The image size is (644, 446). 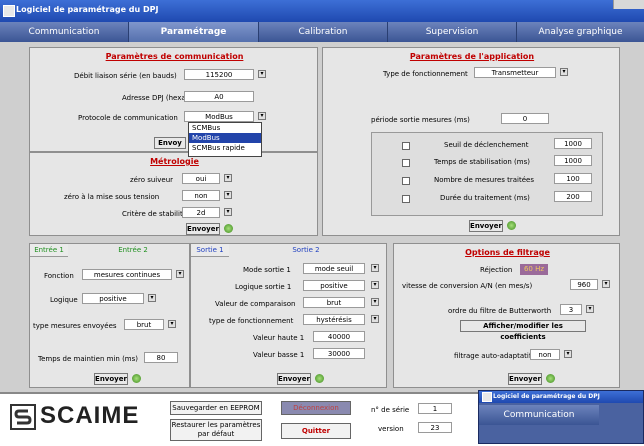 What do you see at coordinates (201, 212) in the screenshot?
I see `stability-select: 2d` at bounding box center [201, 212].